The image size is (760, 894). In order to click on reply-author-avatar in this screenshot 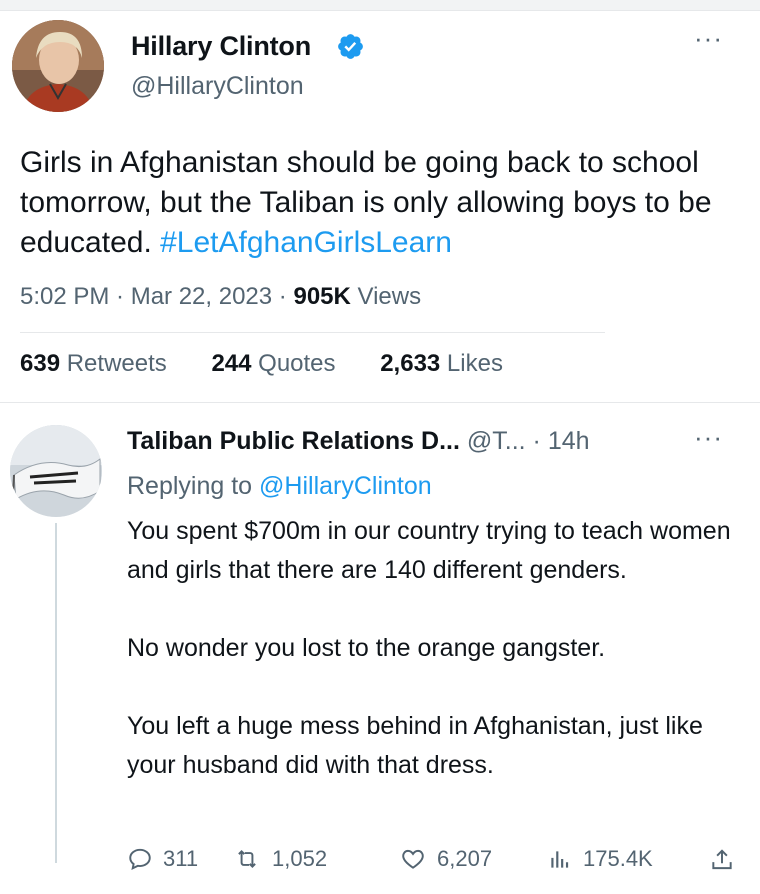, I will do `click(56, 471)`.